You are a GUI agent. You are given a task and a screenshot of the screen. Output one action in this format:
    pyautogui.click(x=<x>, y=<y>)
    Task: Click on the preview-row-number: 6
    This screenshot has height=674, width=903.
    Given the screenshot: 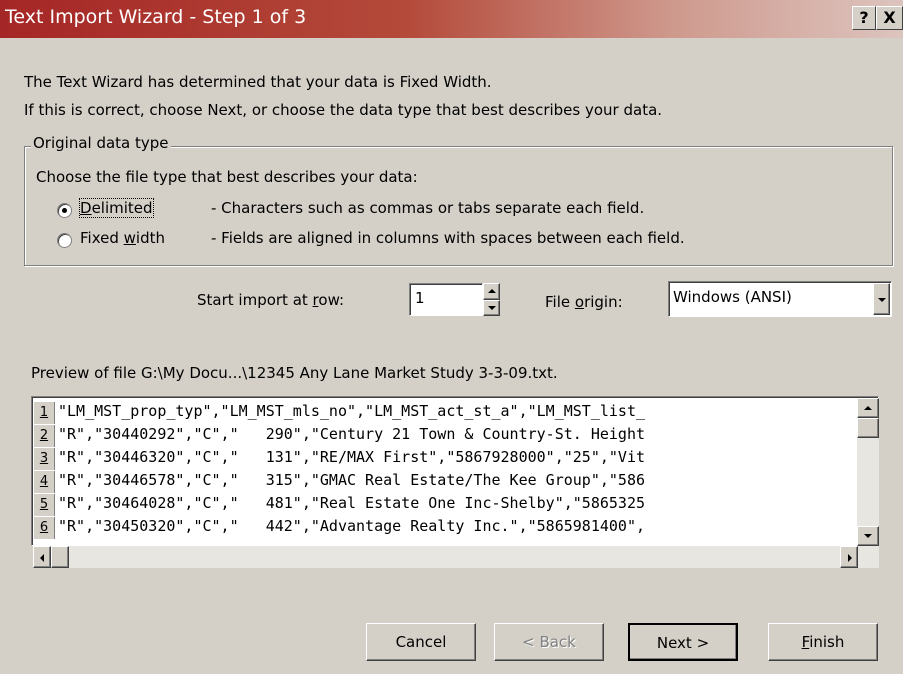 What is the action you would take?
    pyautogui.click(x=44, y=528)
    